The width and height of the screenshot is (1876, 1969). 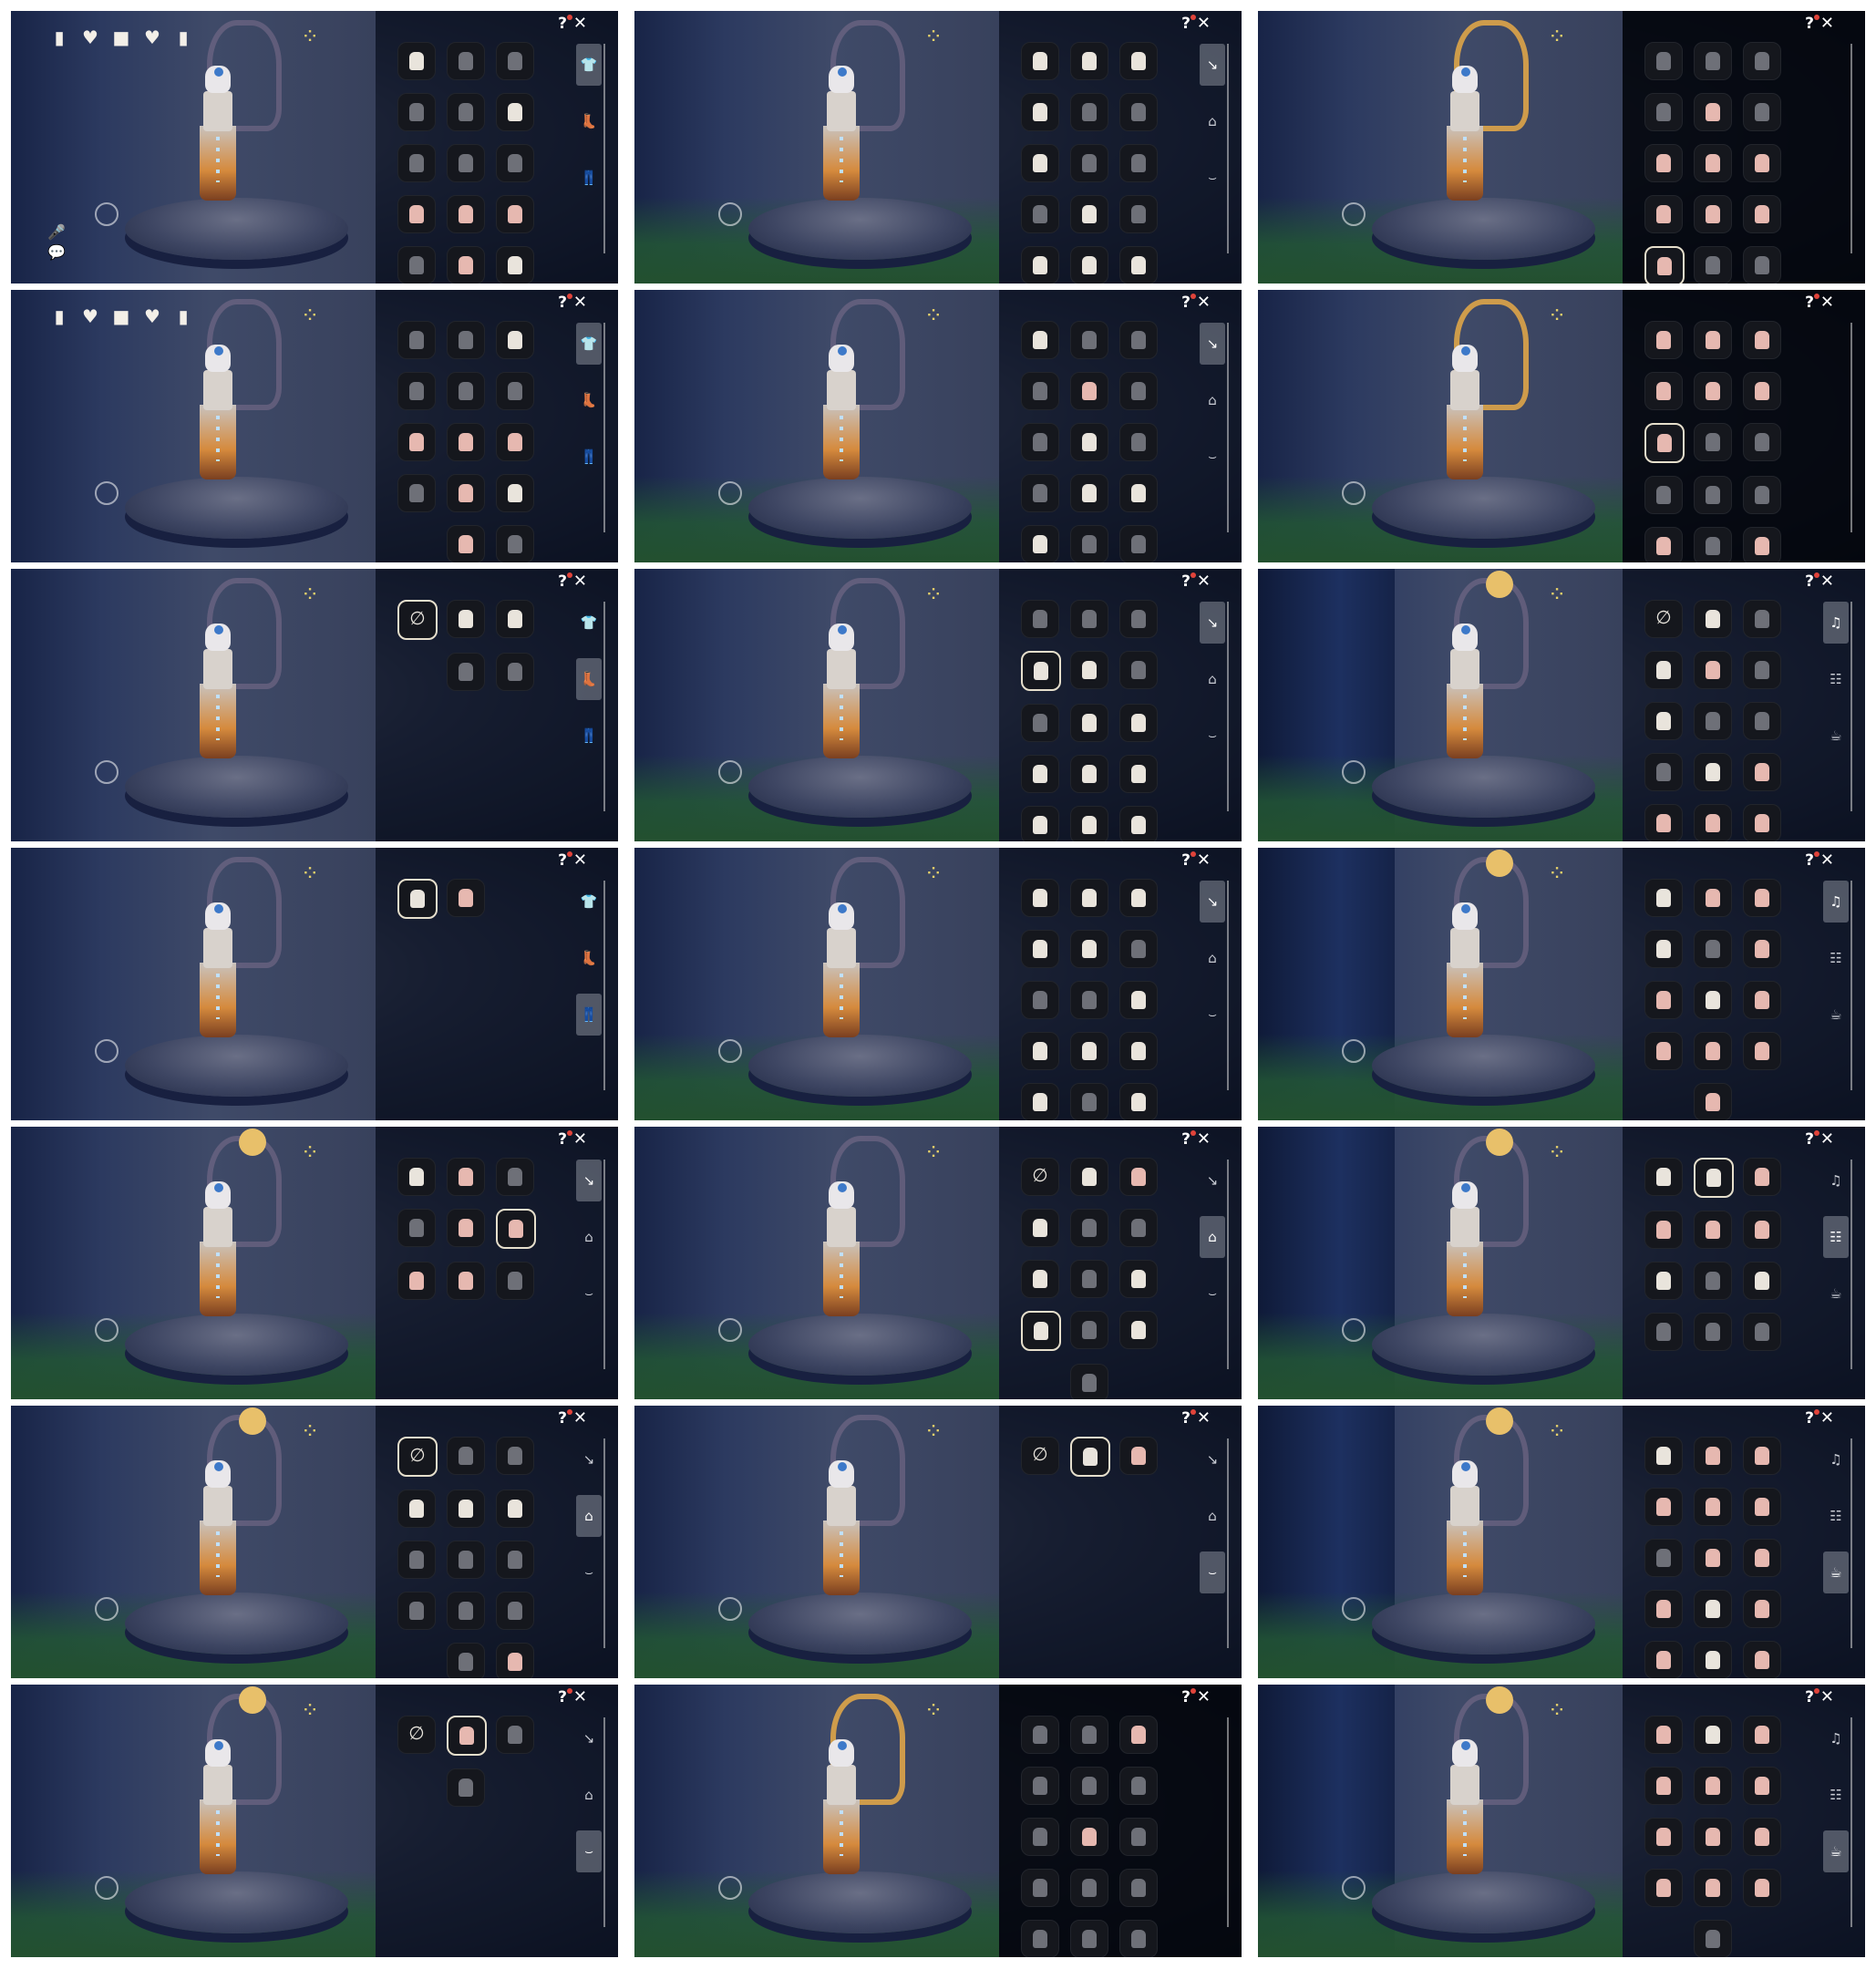 I want to click on outfit-icon: 👕, so click(x=589, y=344).